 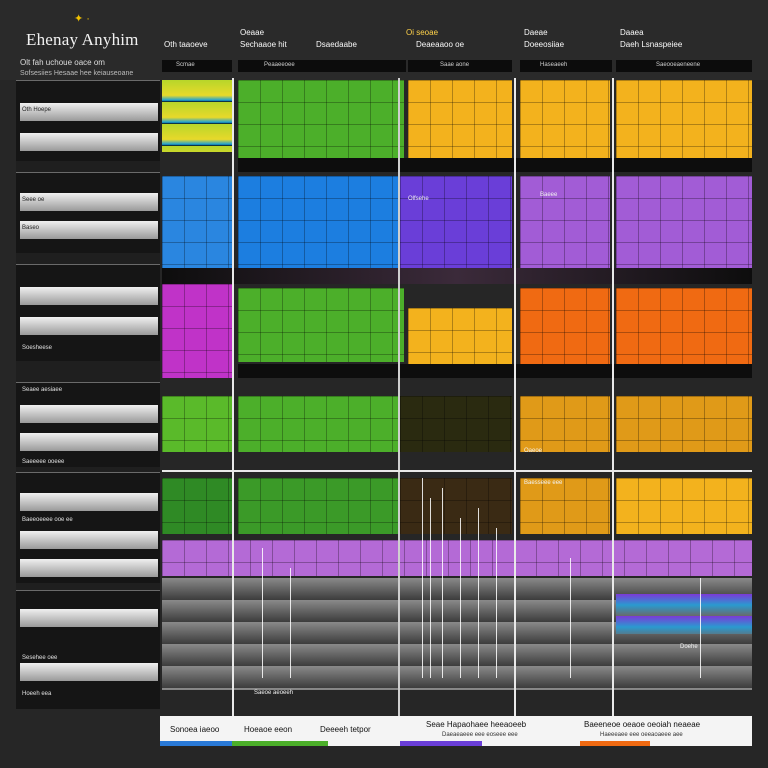 I want to click on cell-r5-c4, so click(x=565, y=506).